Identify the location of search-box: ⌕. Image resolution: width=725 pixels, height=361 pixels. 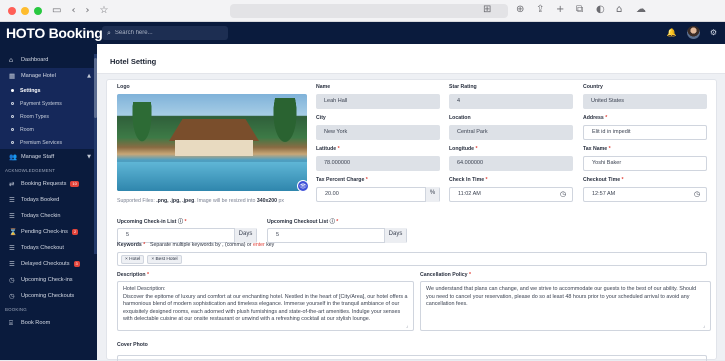
(165, 33).